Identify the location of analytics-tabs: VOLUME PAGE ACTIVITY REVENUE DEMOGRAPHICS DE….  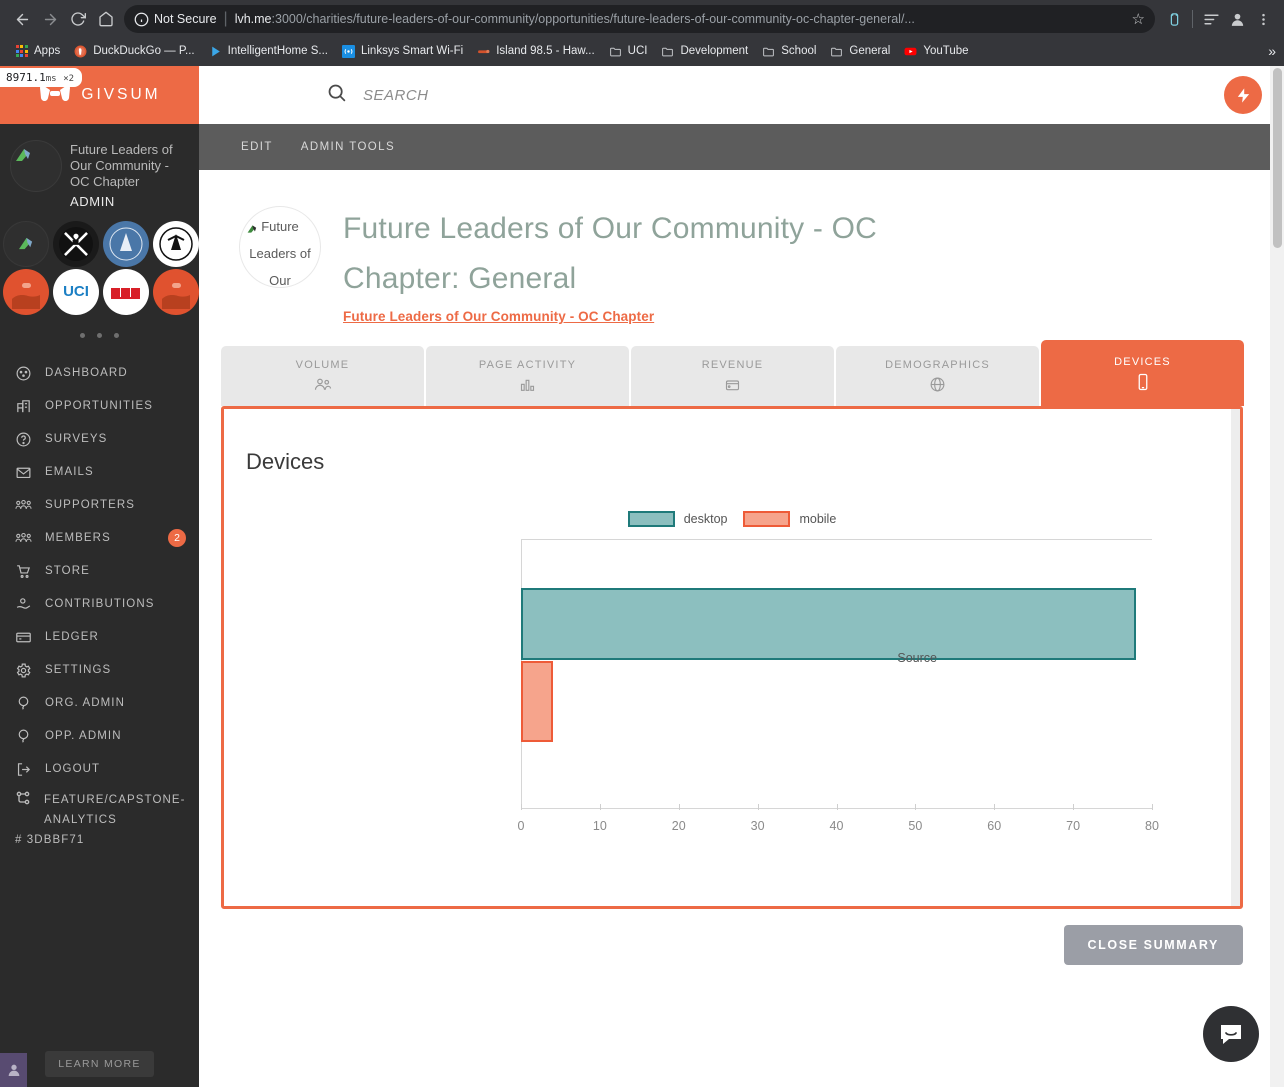
(732, 373).